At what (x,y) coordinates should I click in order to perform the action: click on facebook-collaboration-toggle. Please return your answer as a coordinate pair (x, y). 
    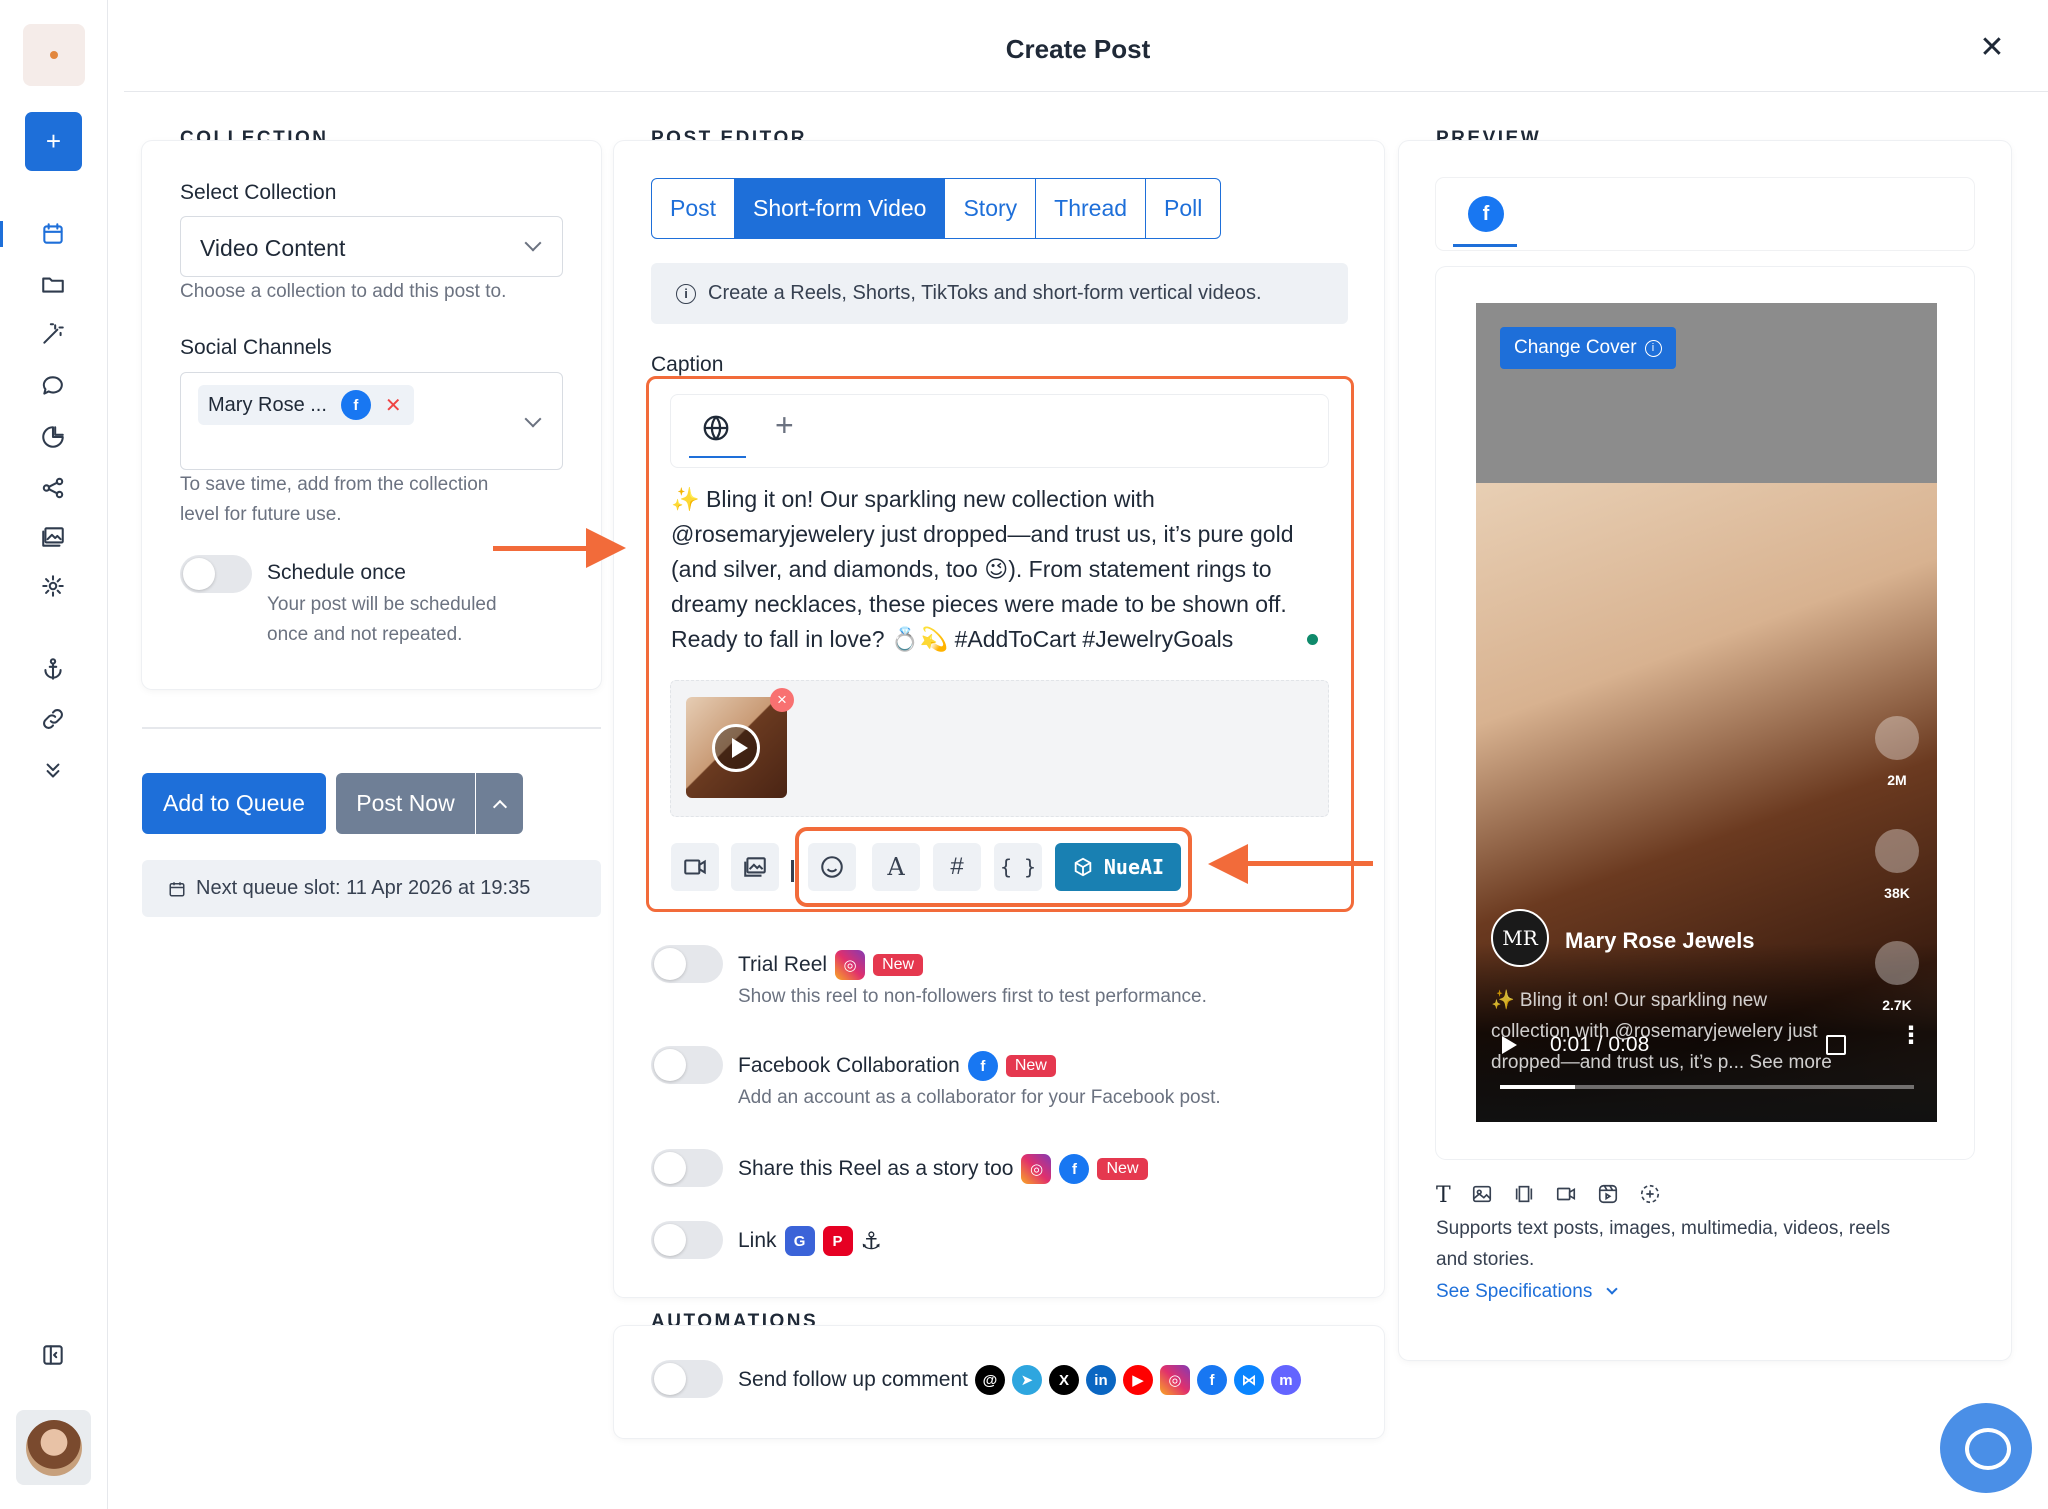
    Looking at the image, I should click on (687, 1065).